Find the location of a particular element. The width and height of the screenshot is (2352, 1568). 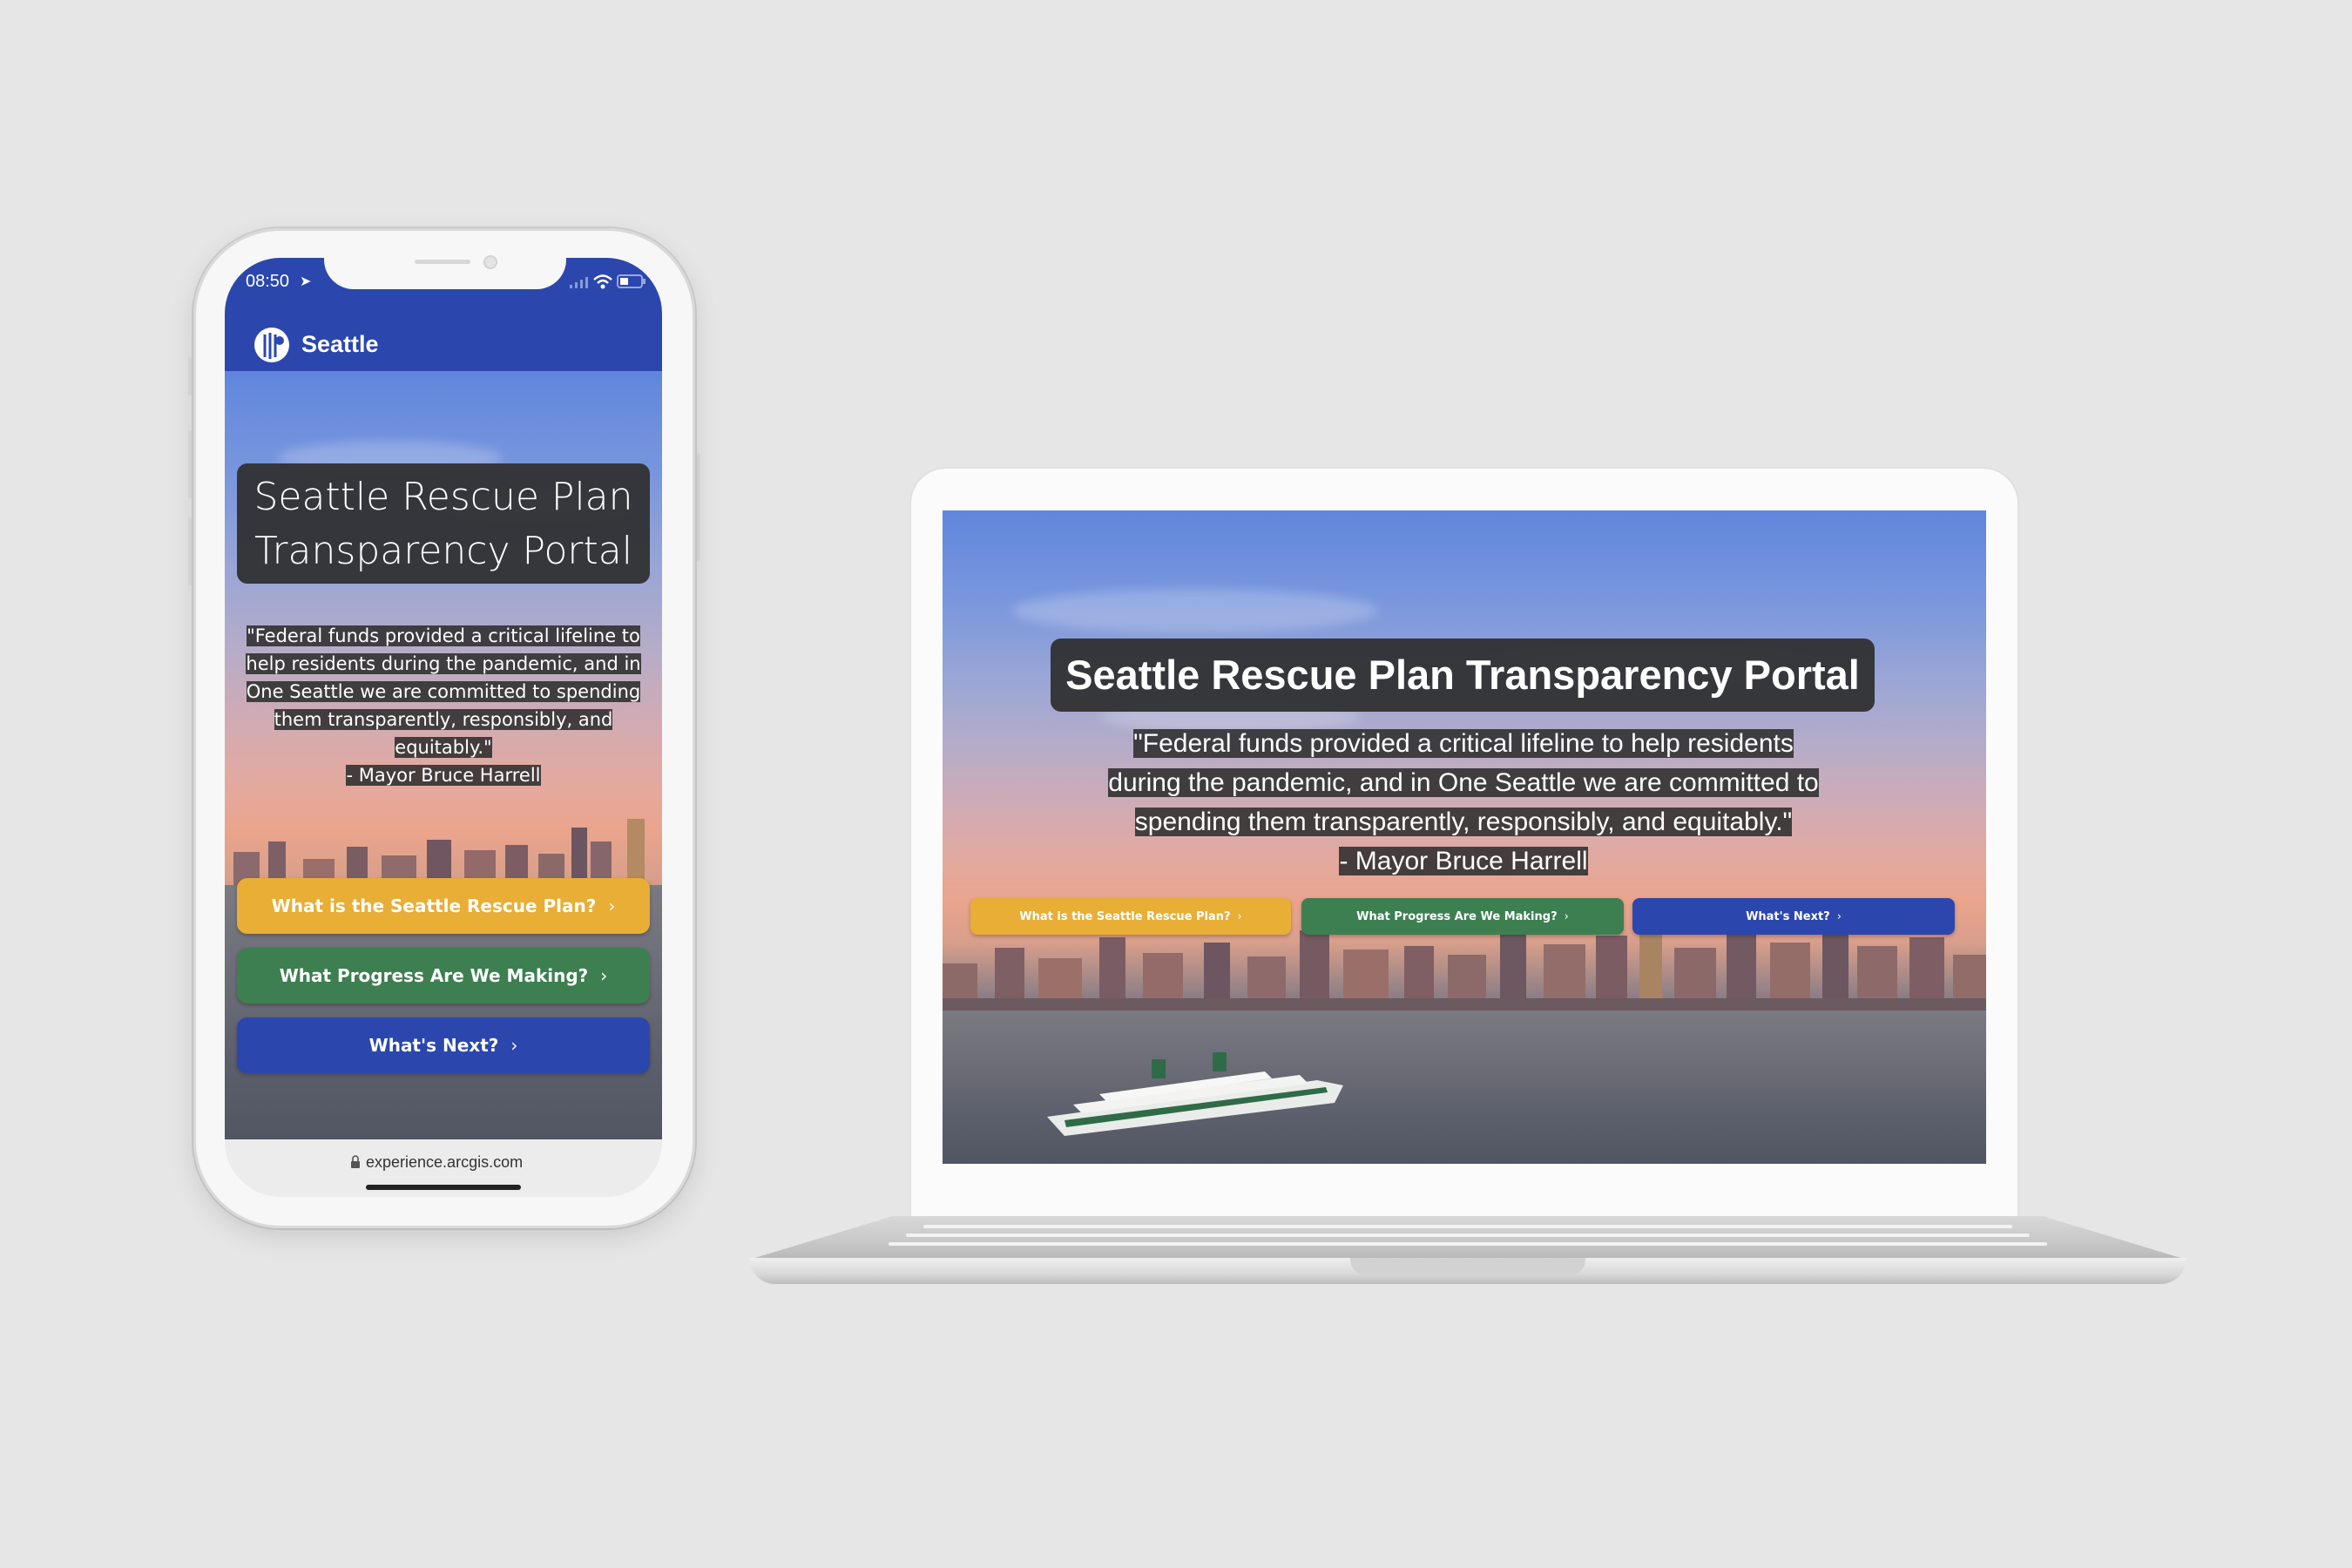

phone-notch is located at coordinates (445, 270).